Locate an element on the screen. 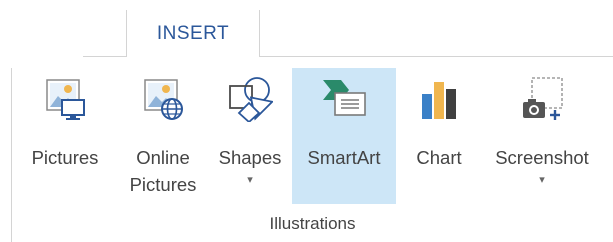  chart-label: Chart is located at coordinates (439, 157).